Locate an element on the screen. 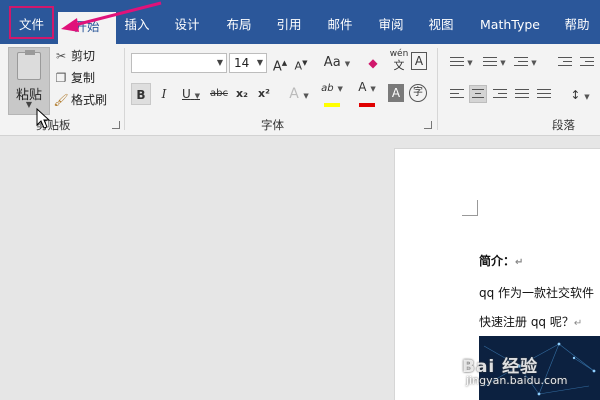  doc-paragraph-1: qq 作为一款社交软件 is located at coordinates (537, 293).